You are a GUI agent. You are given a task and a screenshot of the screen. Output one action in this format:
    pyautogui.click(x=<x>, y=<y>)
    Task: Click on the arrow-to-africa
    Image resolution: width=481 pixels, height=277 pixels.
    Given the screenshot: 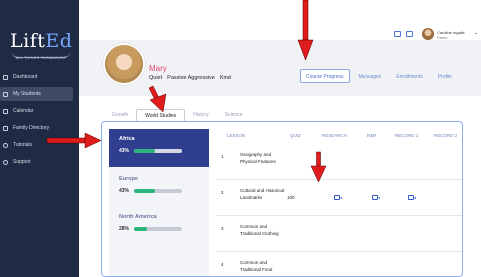 What is the action you would take?
    pyautogui.click(x=74, y=140)
    